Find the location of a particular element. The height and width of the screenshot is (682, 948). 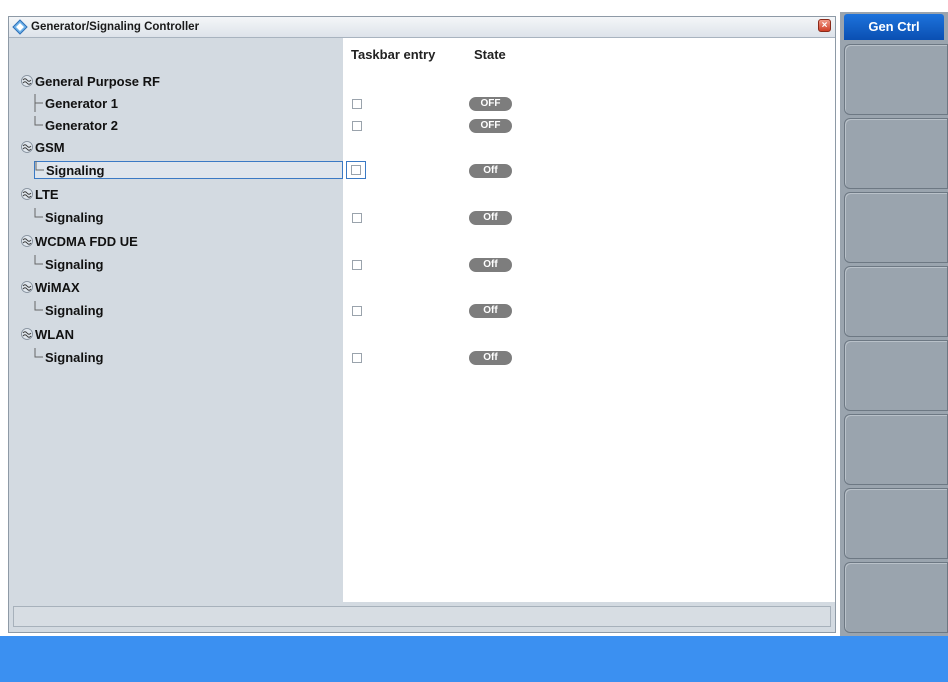

tree-item-label: Generator 1 is located at coordinates (81, 103).